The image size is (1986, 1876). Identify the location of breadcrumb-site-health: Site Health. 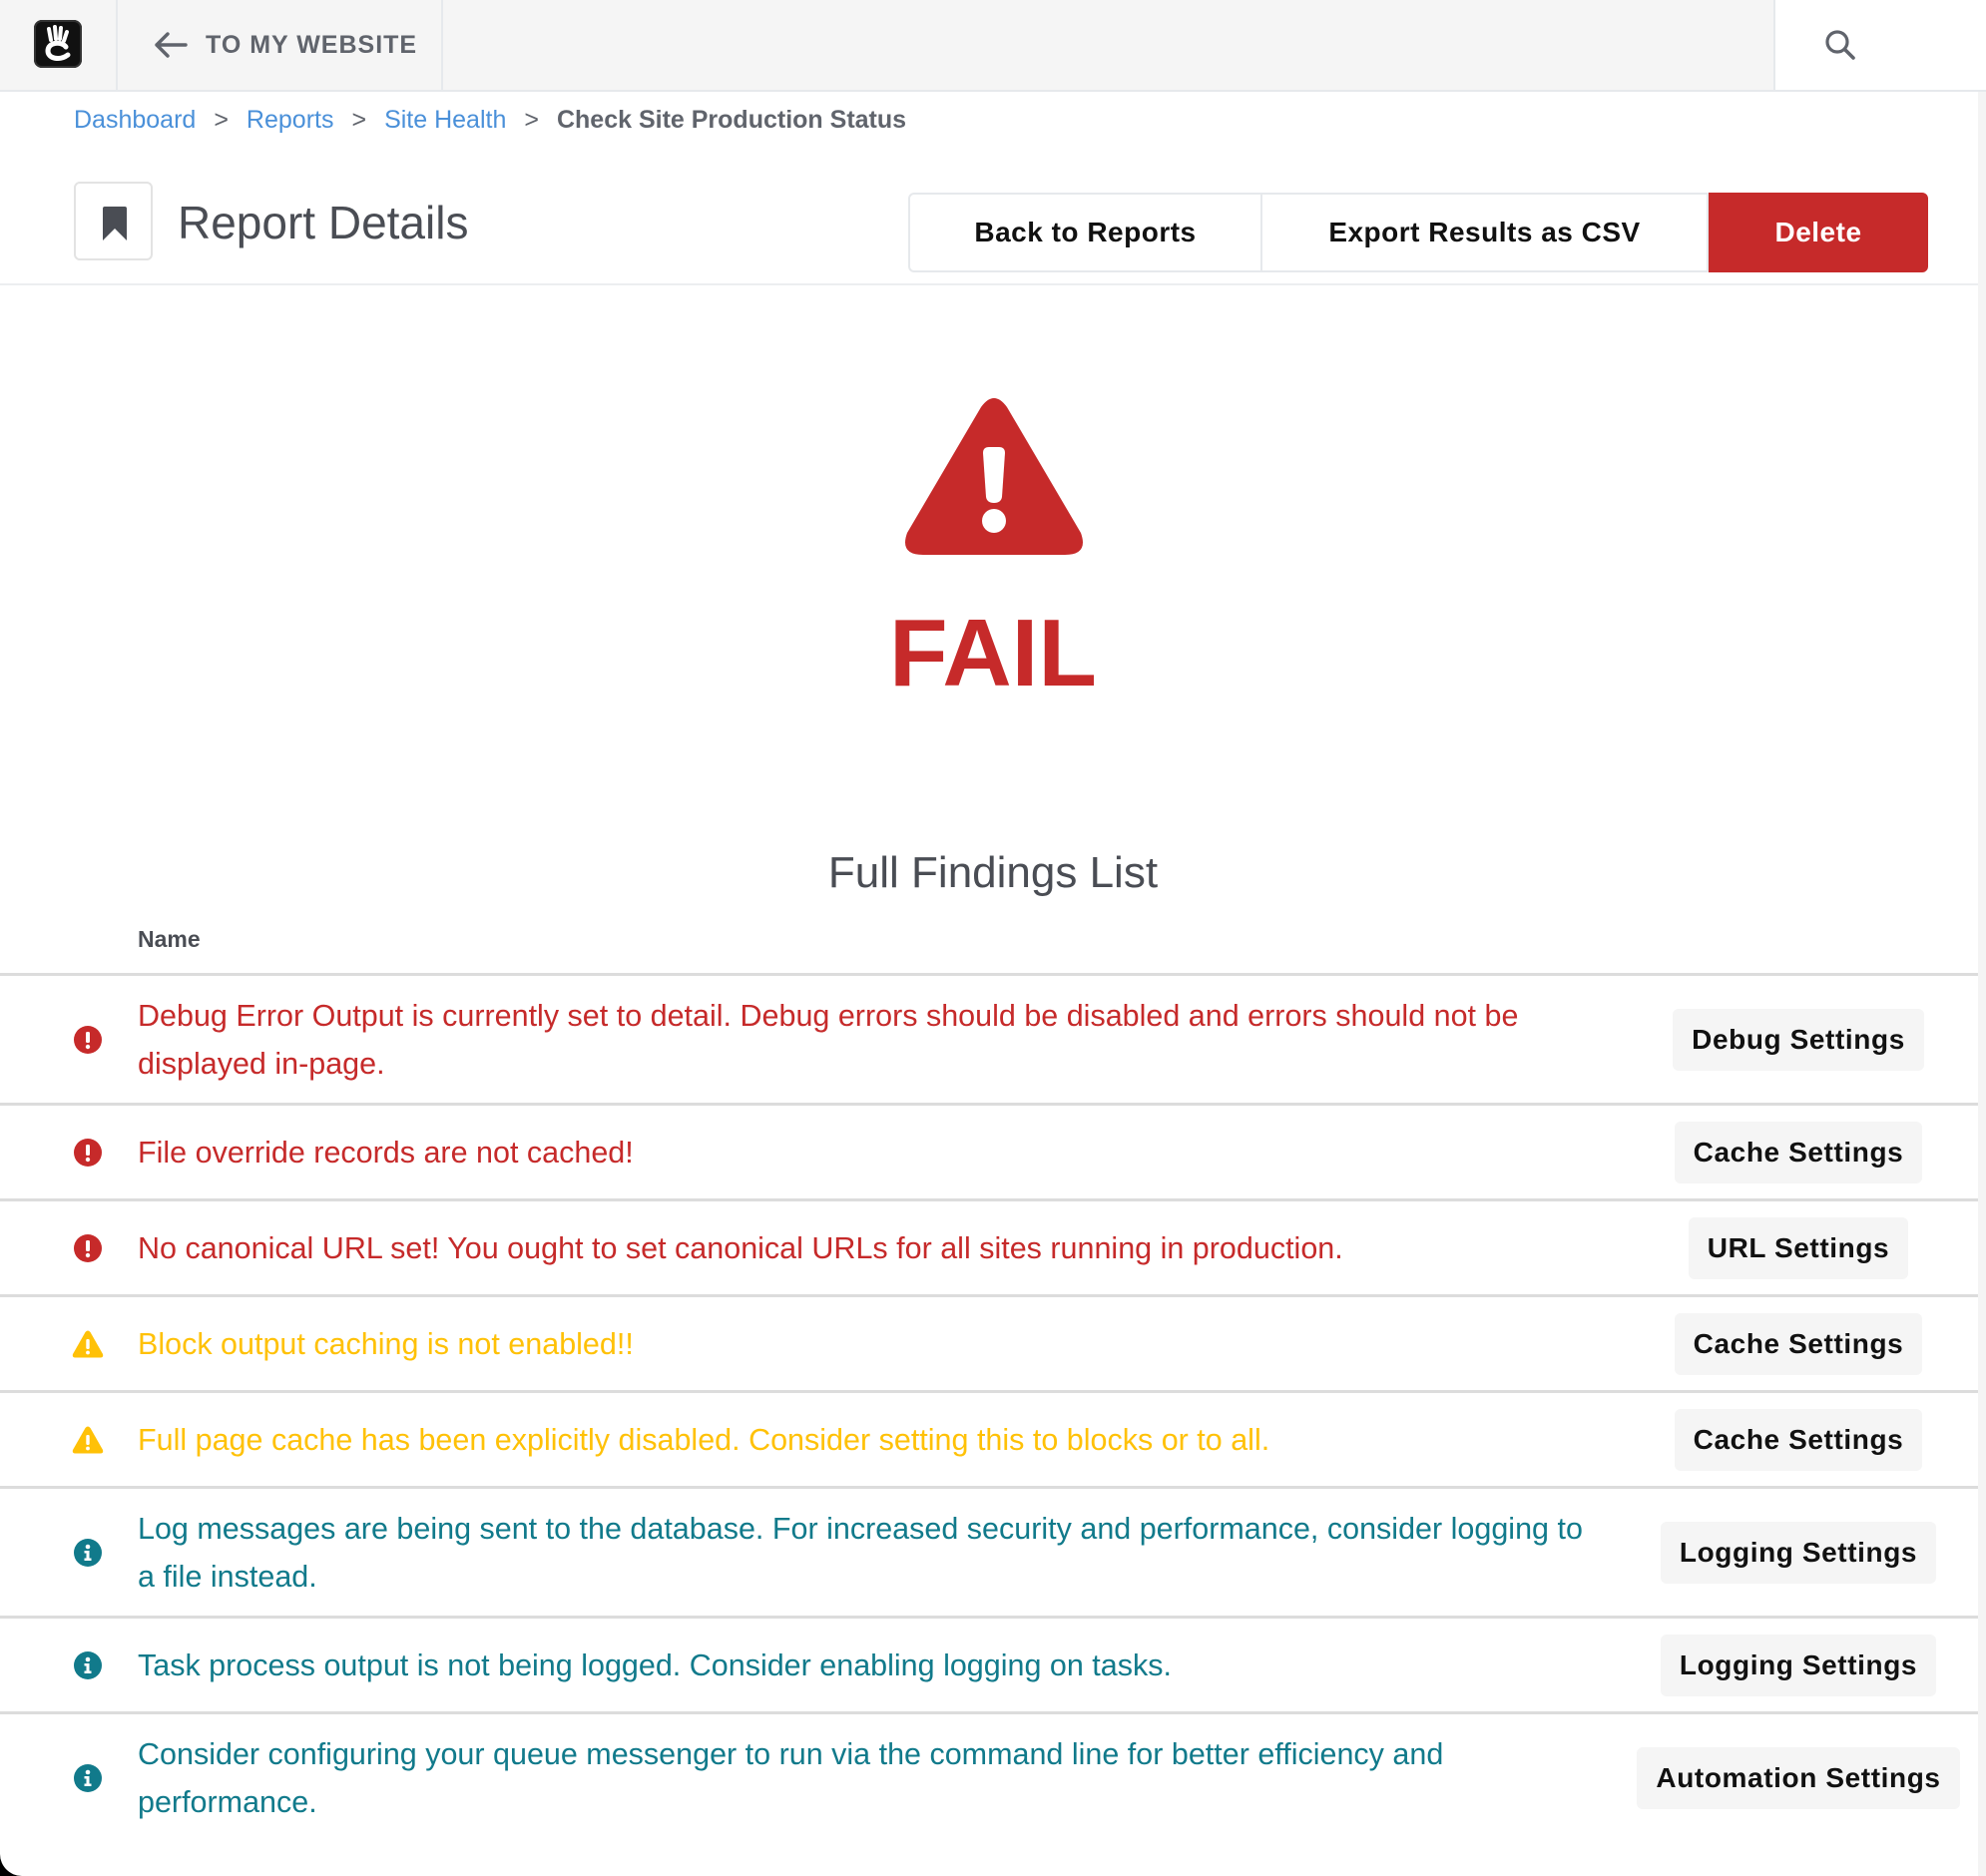
(445, 120).